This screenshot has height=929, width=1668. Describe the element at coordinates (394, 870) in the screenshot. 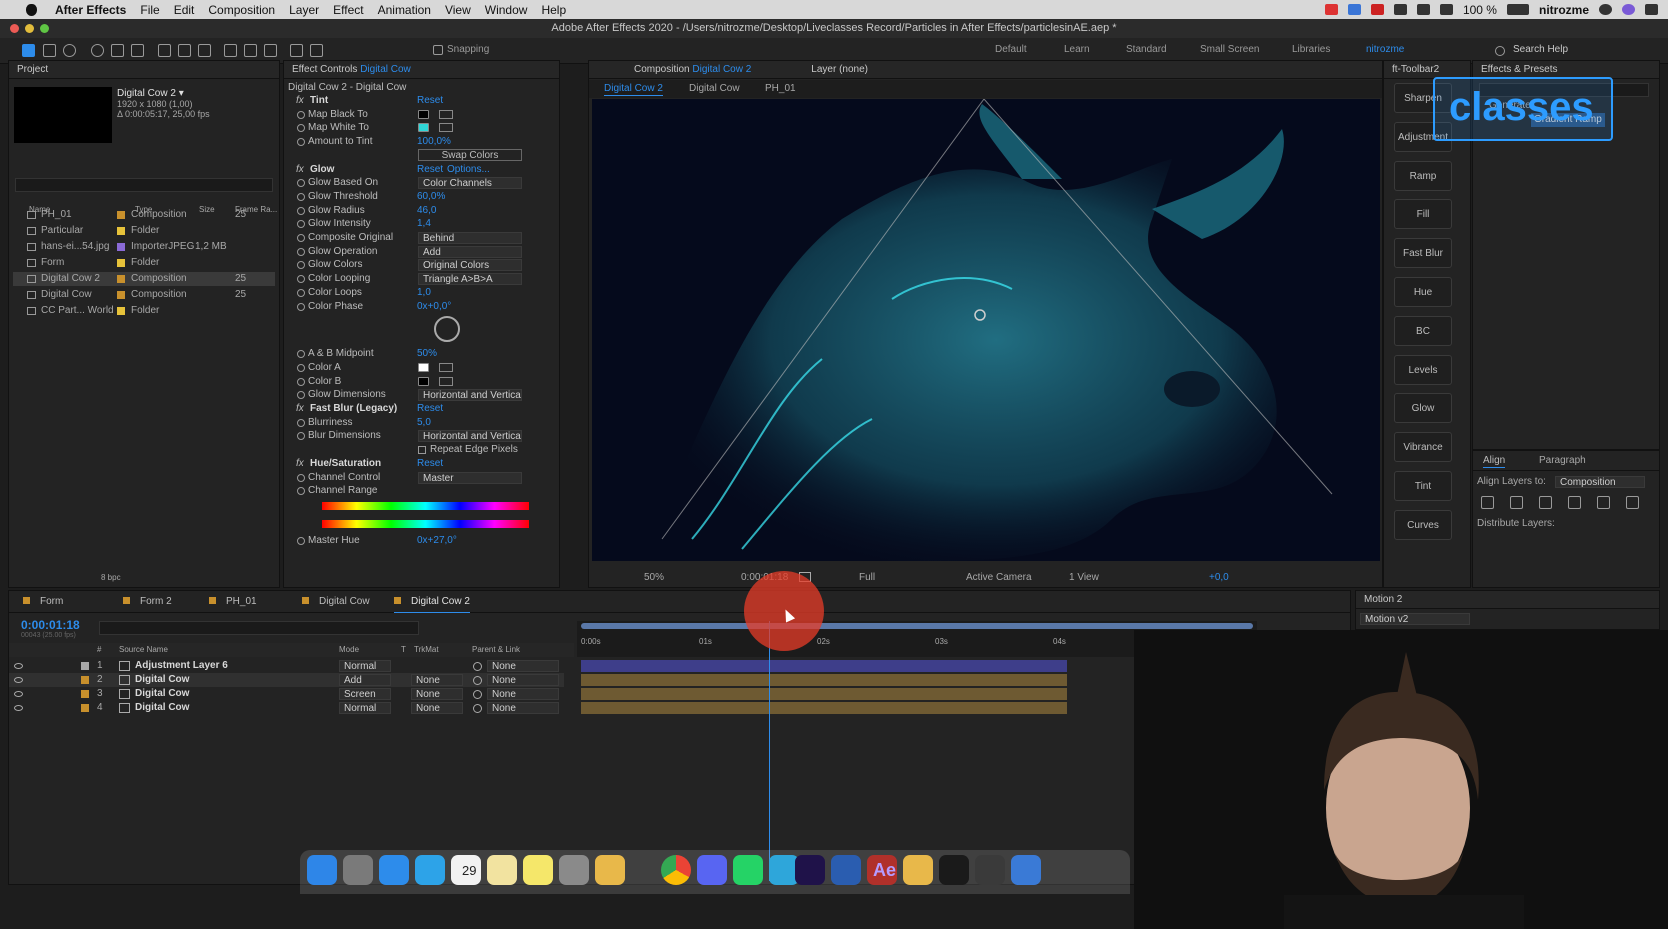

I see `appstore-icon` at that location.